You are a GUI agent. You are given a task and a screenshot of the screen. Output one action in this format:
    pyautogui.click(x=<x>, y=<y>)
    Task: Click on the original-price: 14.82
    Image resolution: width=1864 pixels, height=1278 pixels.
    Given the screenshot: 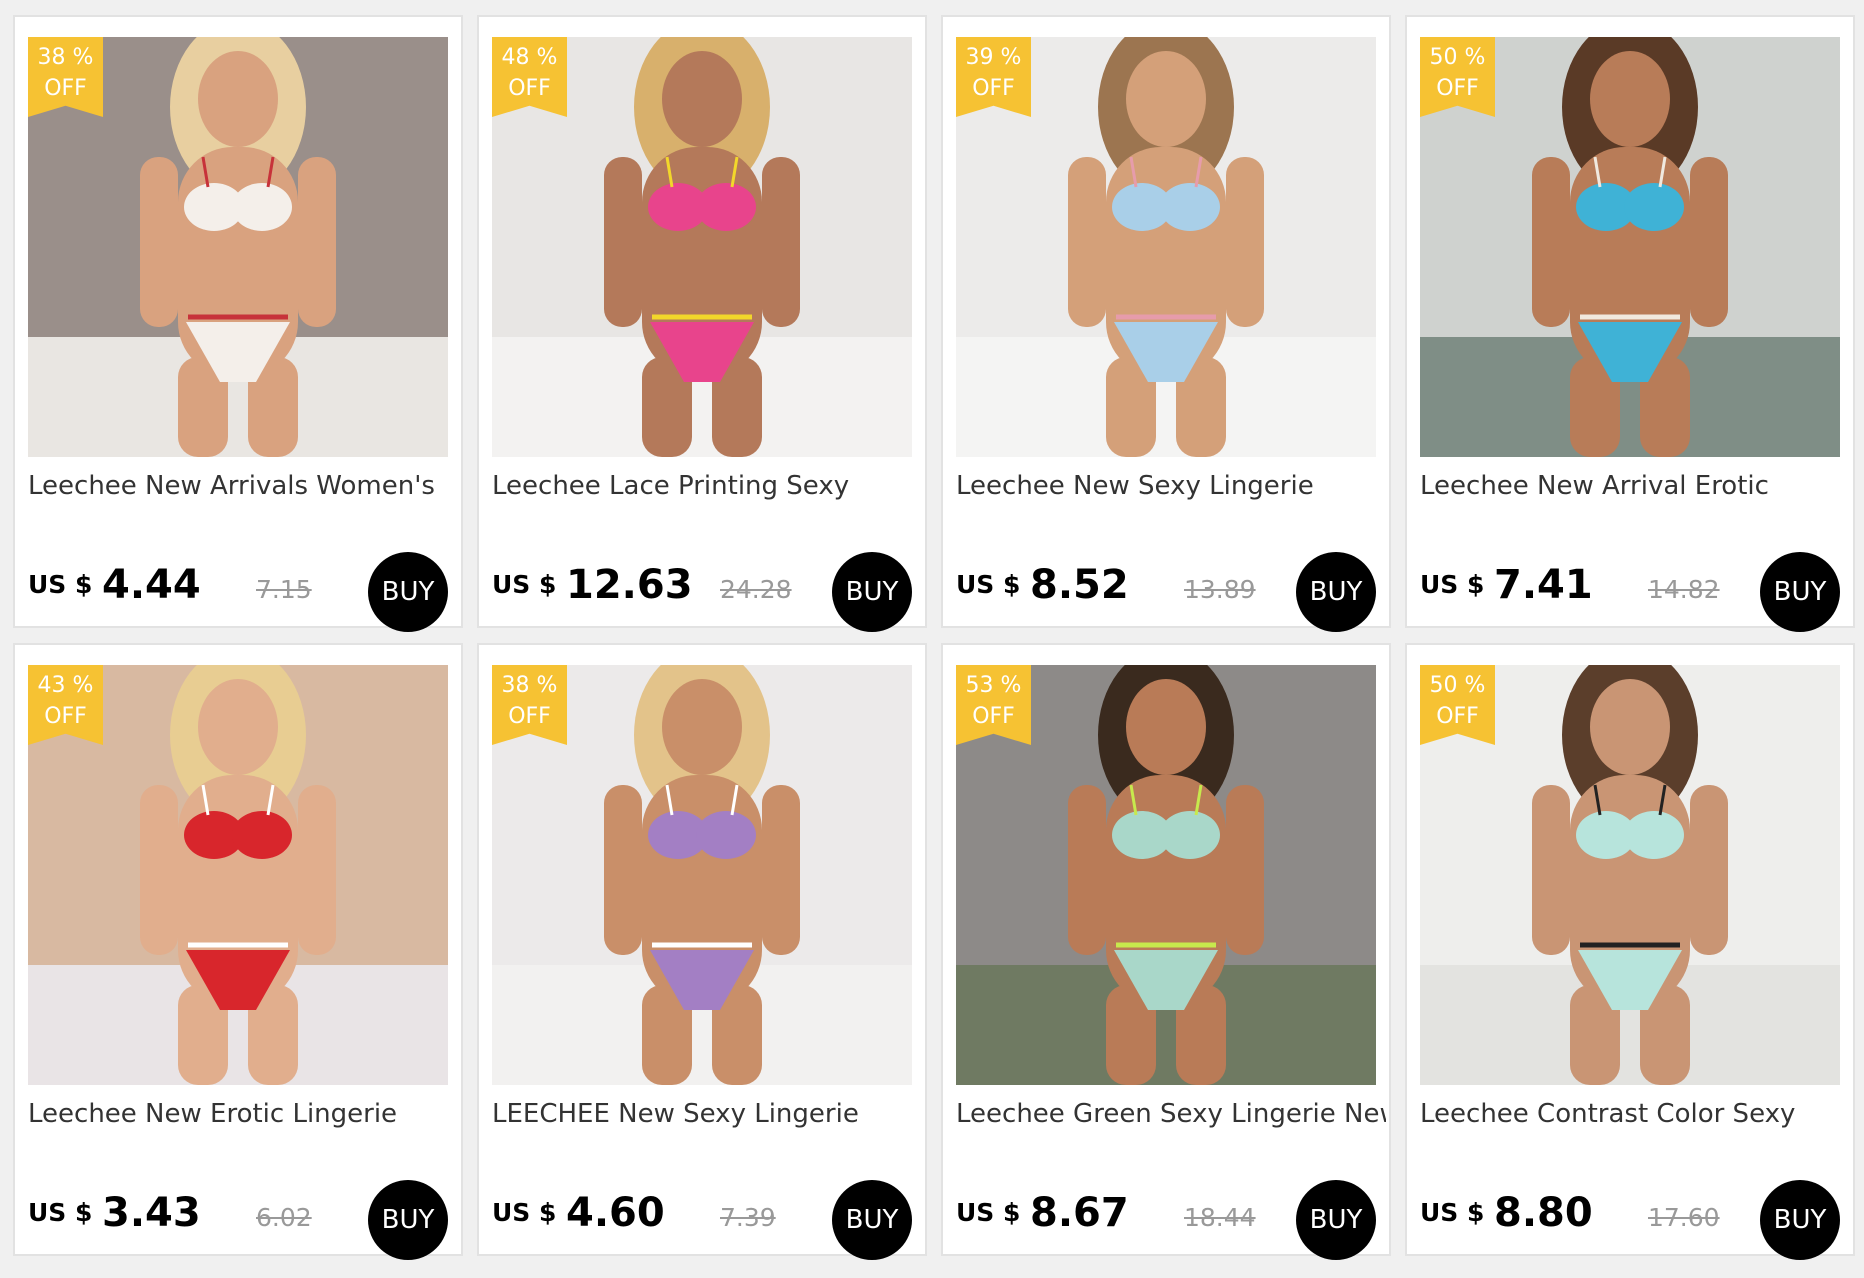 What is the action you would take?
    pyautogui.click(x=1684, y=589)
    